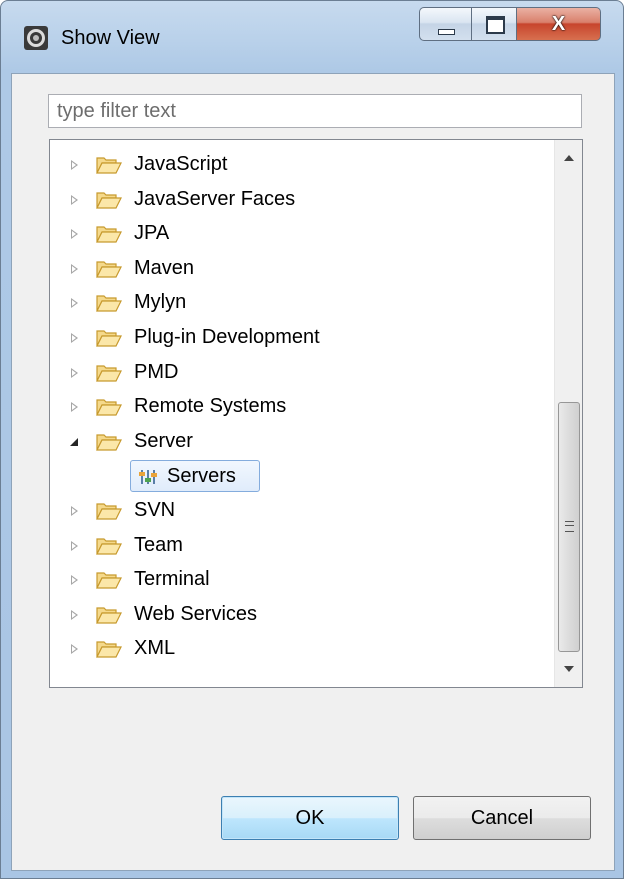 This screenshot has width=624, height=879. I want to click on tree-item: JavaScript, so click(300, 165).